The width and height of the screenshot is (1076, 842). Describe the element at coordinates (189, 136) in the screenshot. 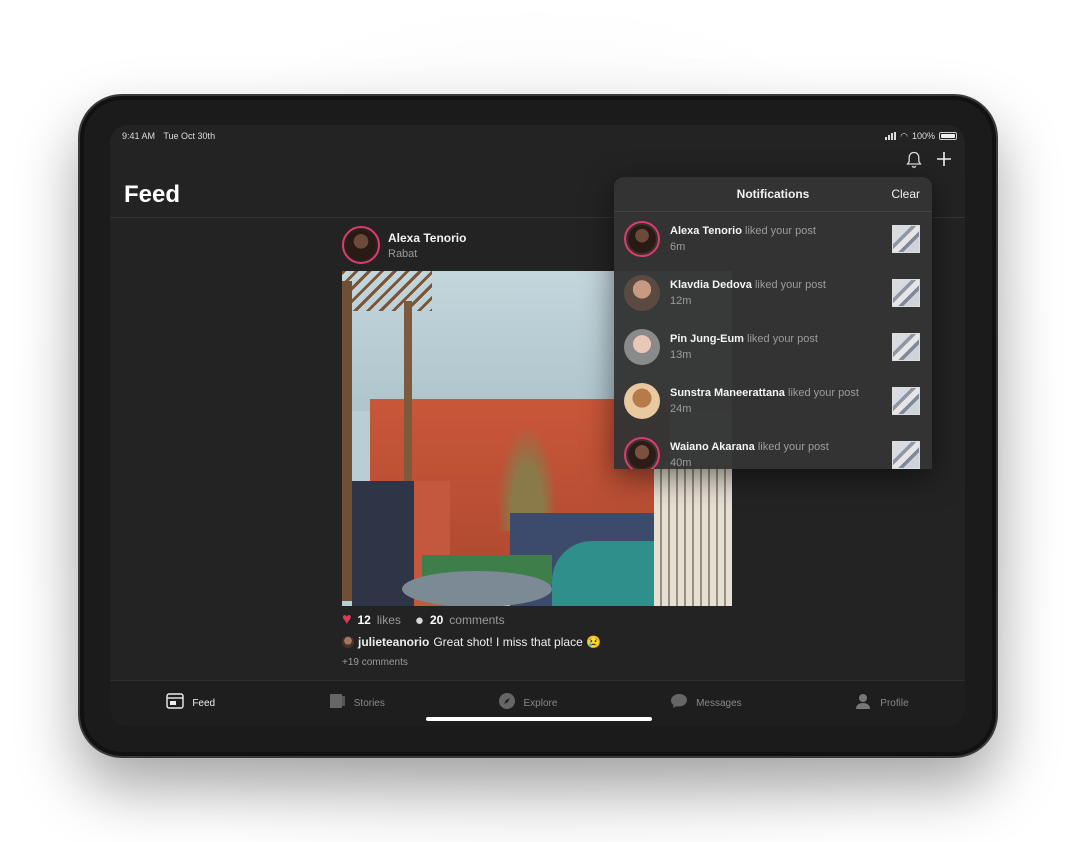

I see `status-date: Tue Oct 30th` at that location.